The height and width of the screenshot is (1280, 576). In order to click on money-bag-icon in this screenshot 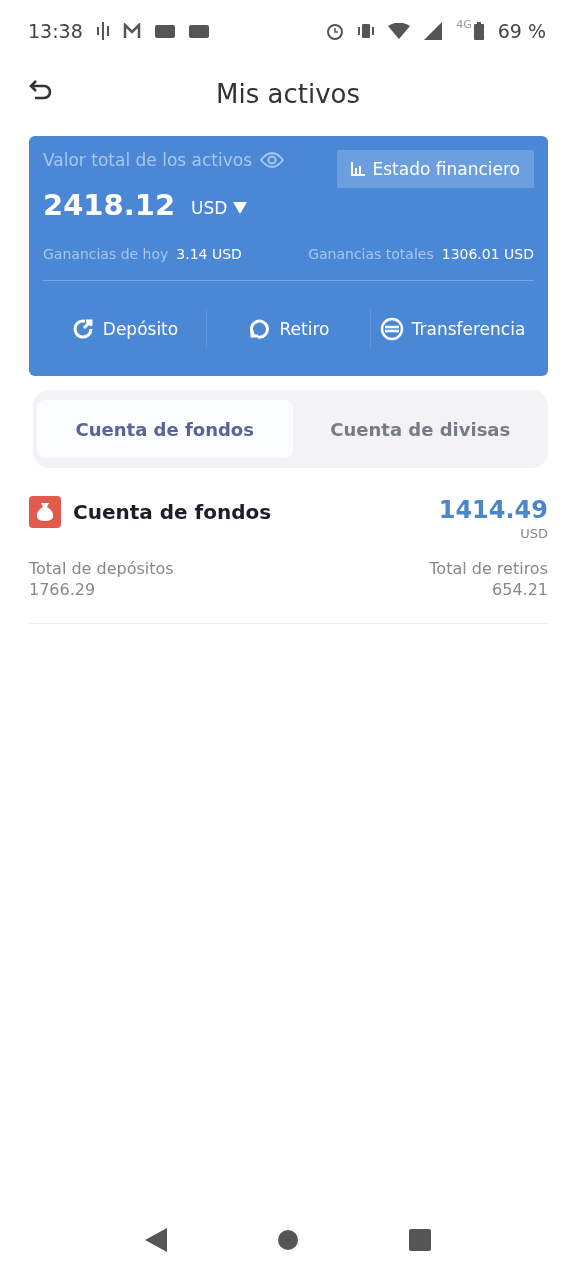, I will do `click(45, 512)`.